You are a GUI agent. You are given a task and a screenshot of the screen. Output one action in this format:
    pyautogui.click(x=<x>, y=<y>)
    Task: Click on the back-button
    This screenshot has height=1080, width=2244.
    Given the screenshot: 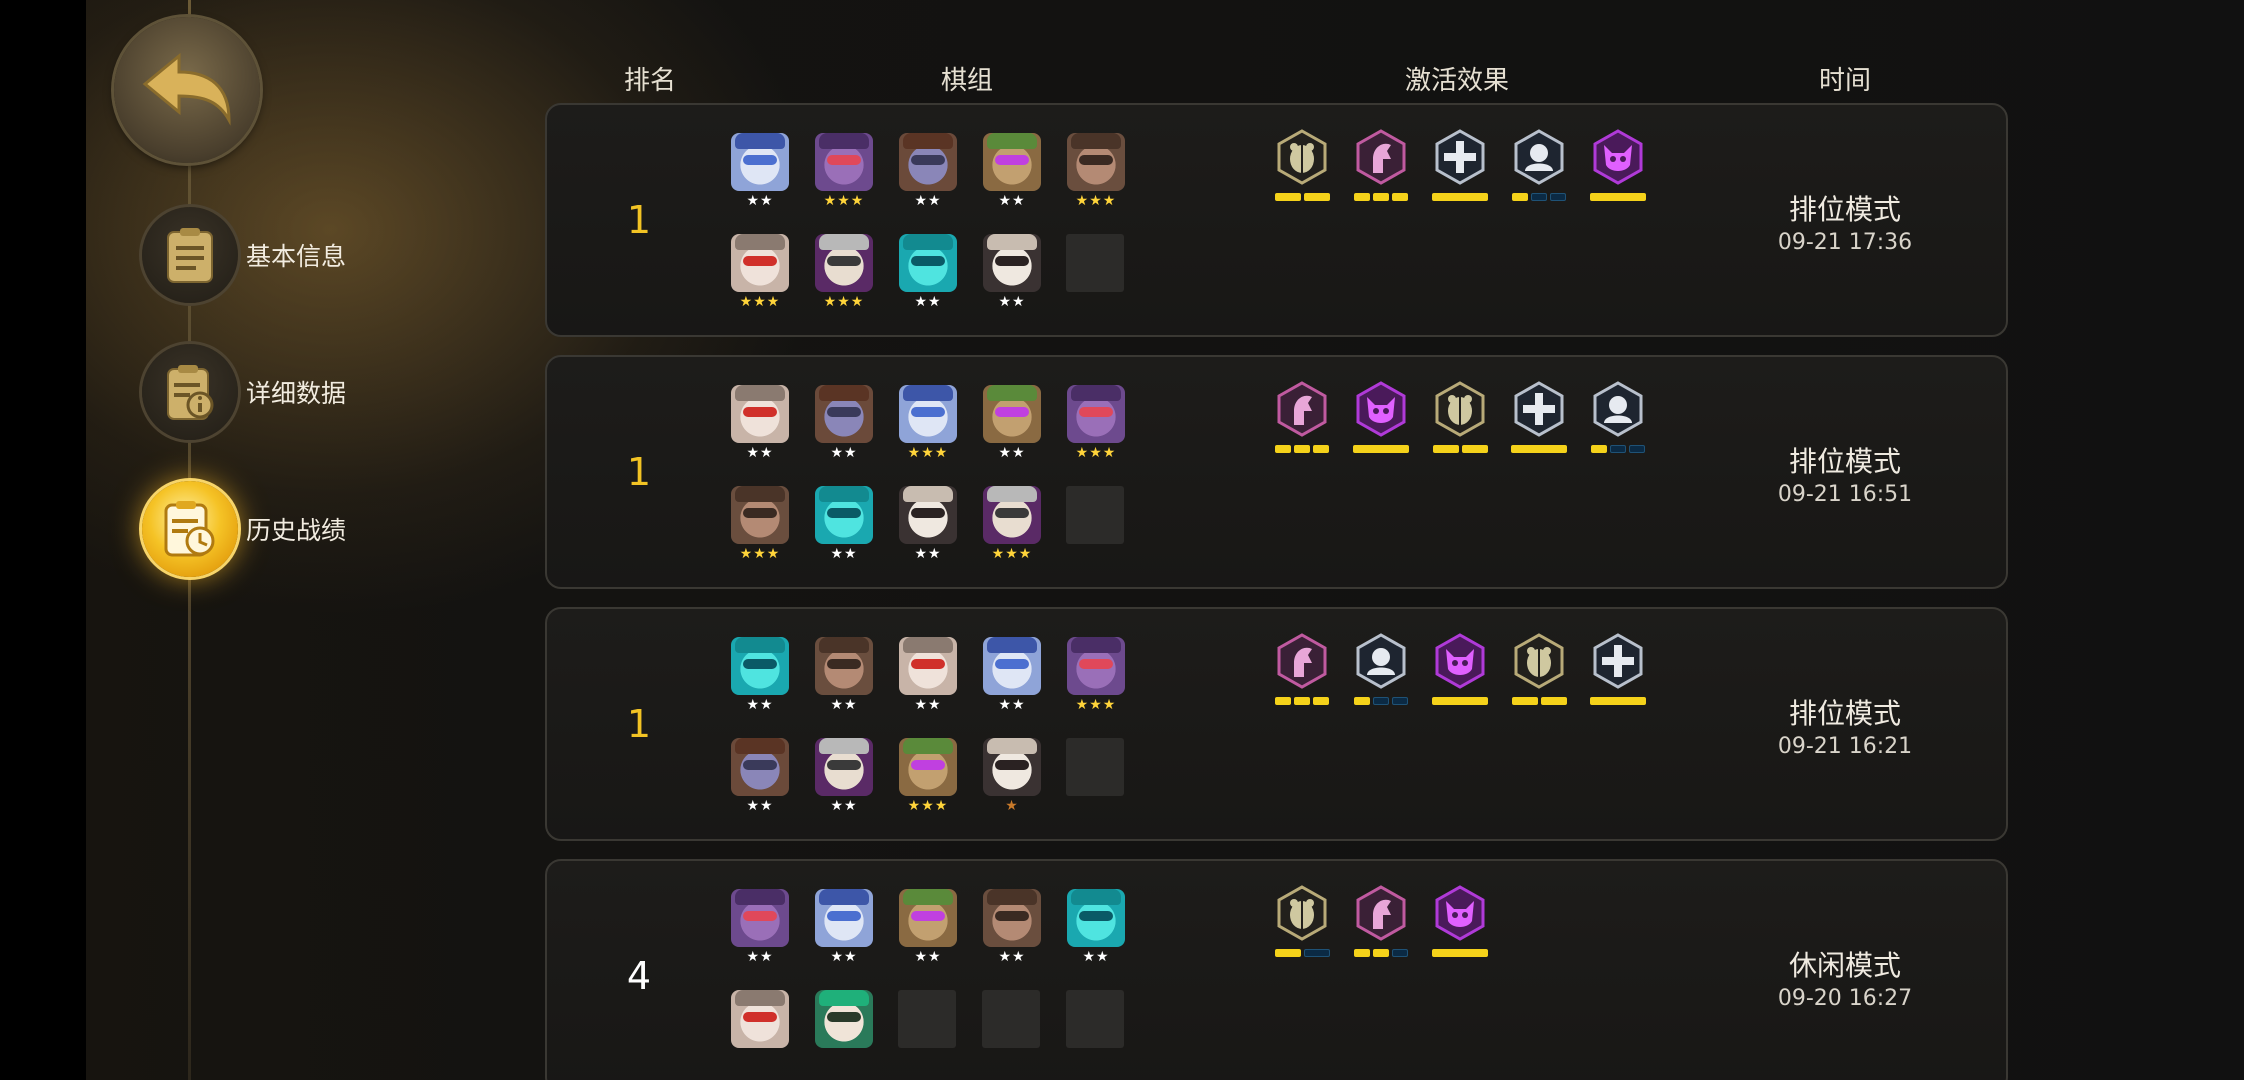 What is the action you would take?
    pyautogui.click(x=187, y=90)
    